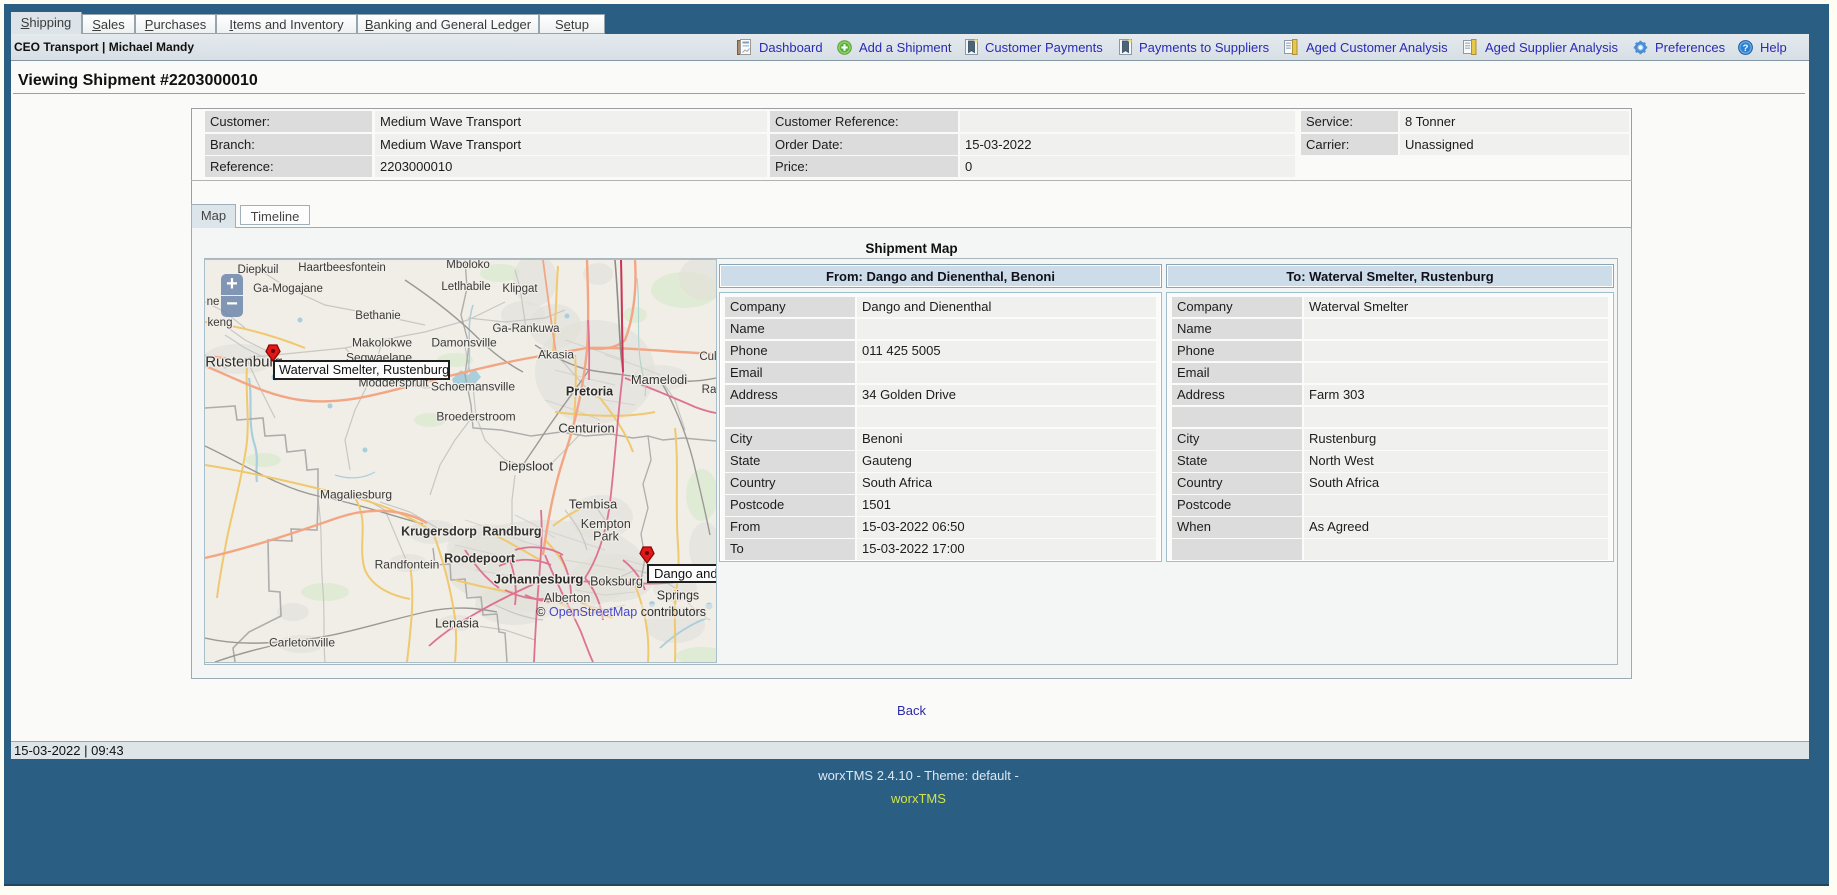 Image resolution: width=1837 pixels, height=895 pixels. I want to click on svg-text: Carletonville, so click(302, 642).